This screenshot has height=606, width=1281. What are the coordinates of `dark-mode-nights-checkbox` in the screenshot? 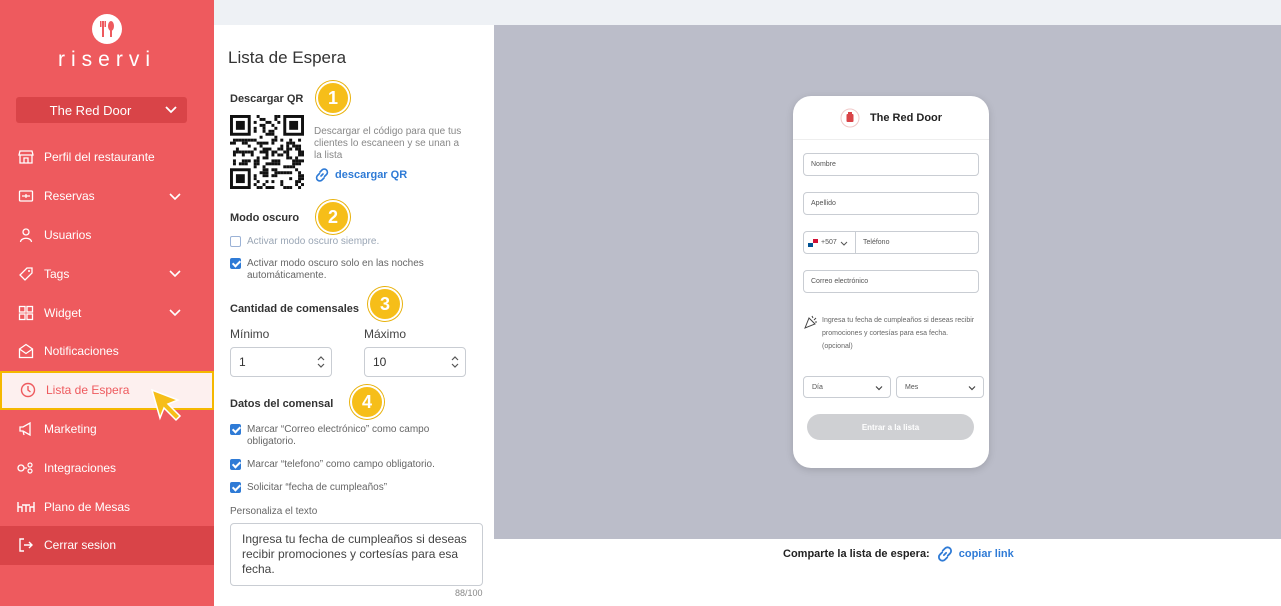 It's located at (235, 263).